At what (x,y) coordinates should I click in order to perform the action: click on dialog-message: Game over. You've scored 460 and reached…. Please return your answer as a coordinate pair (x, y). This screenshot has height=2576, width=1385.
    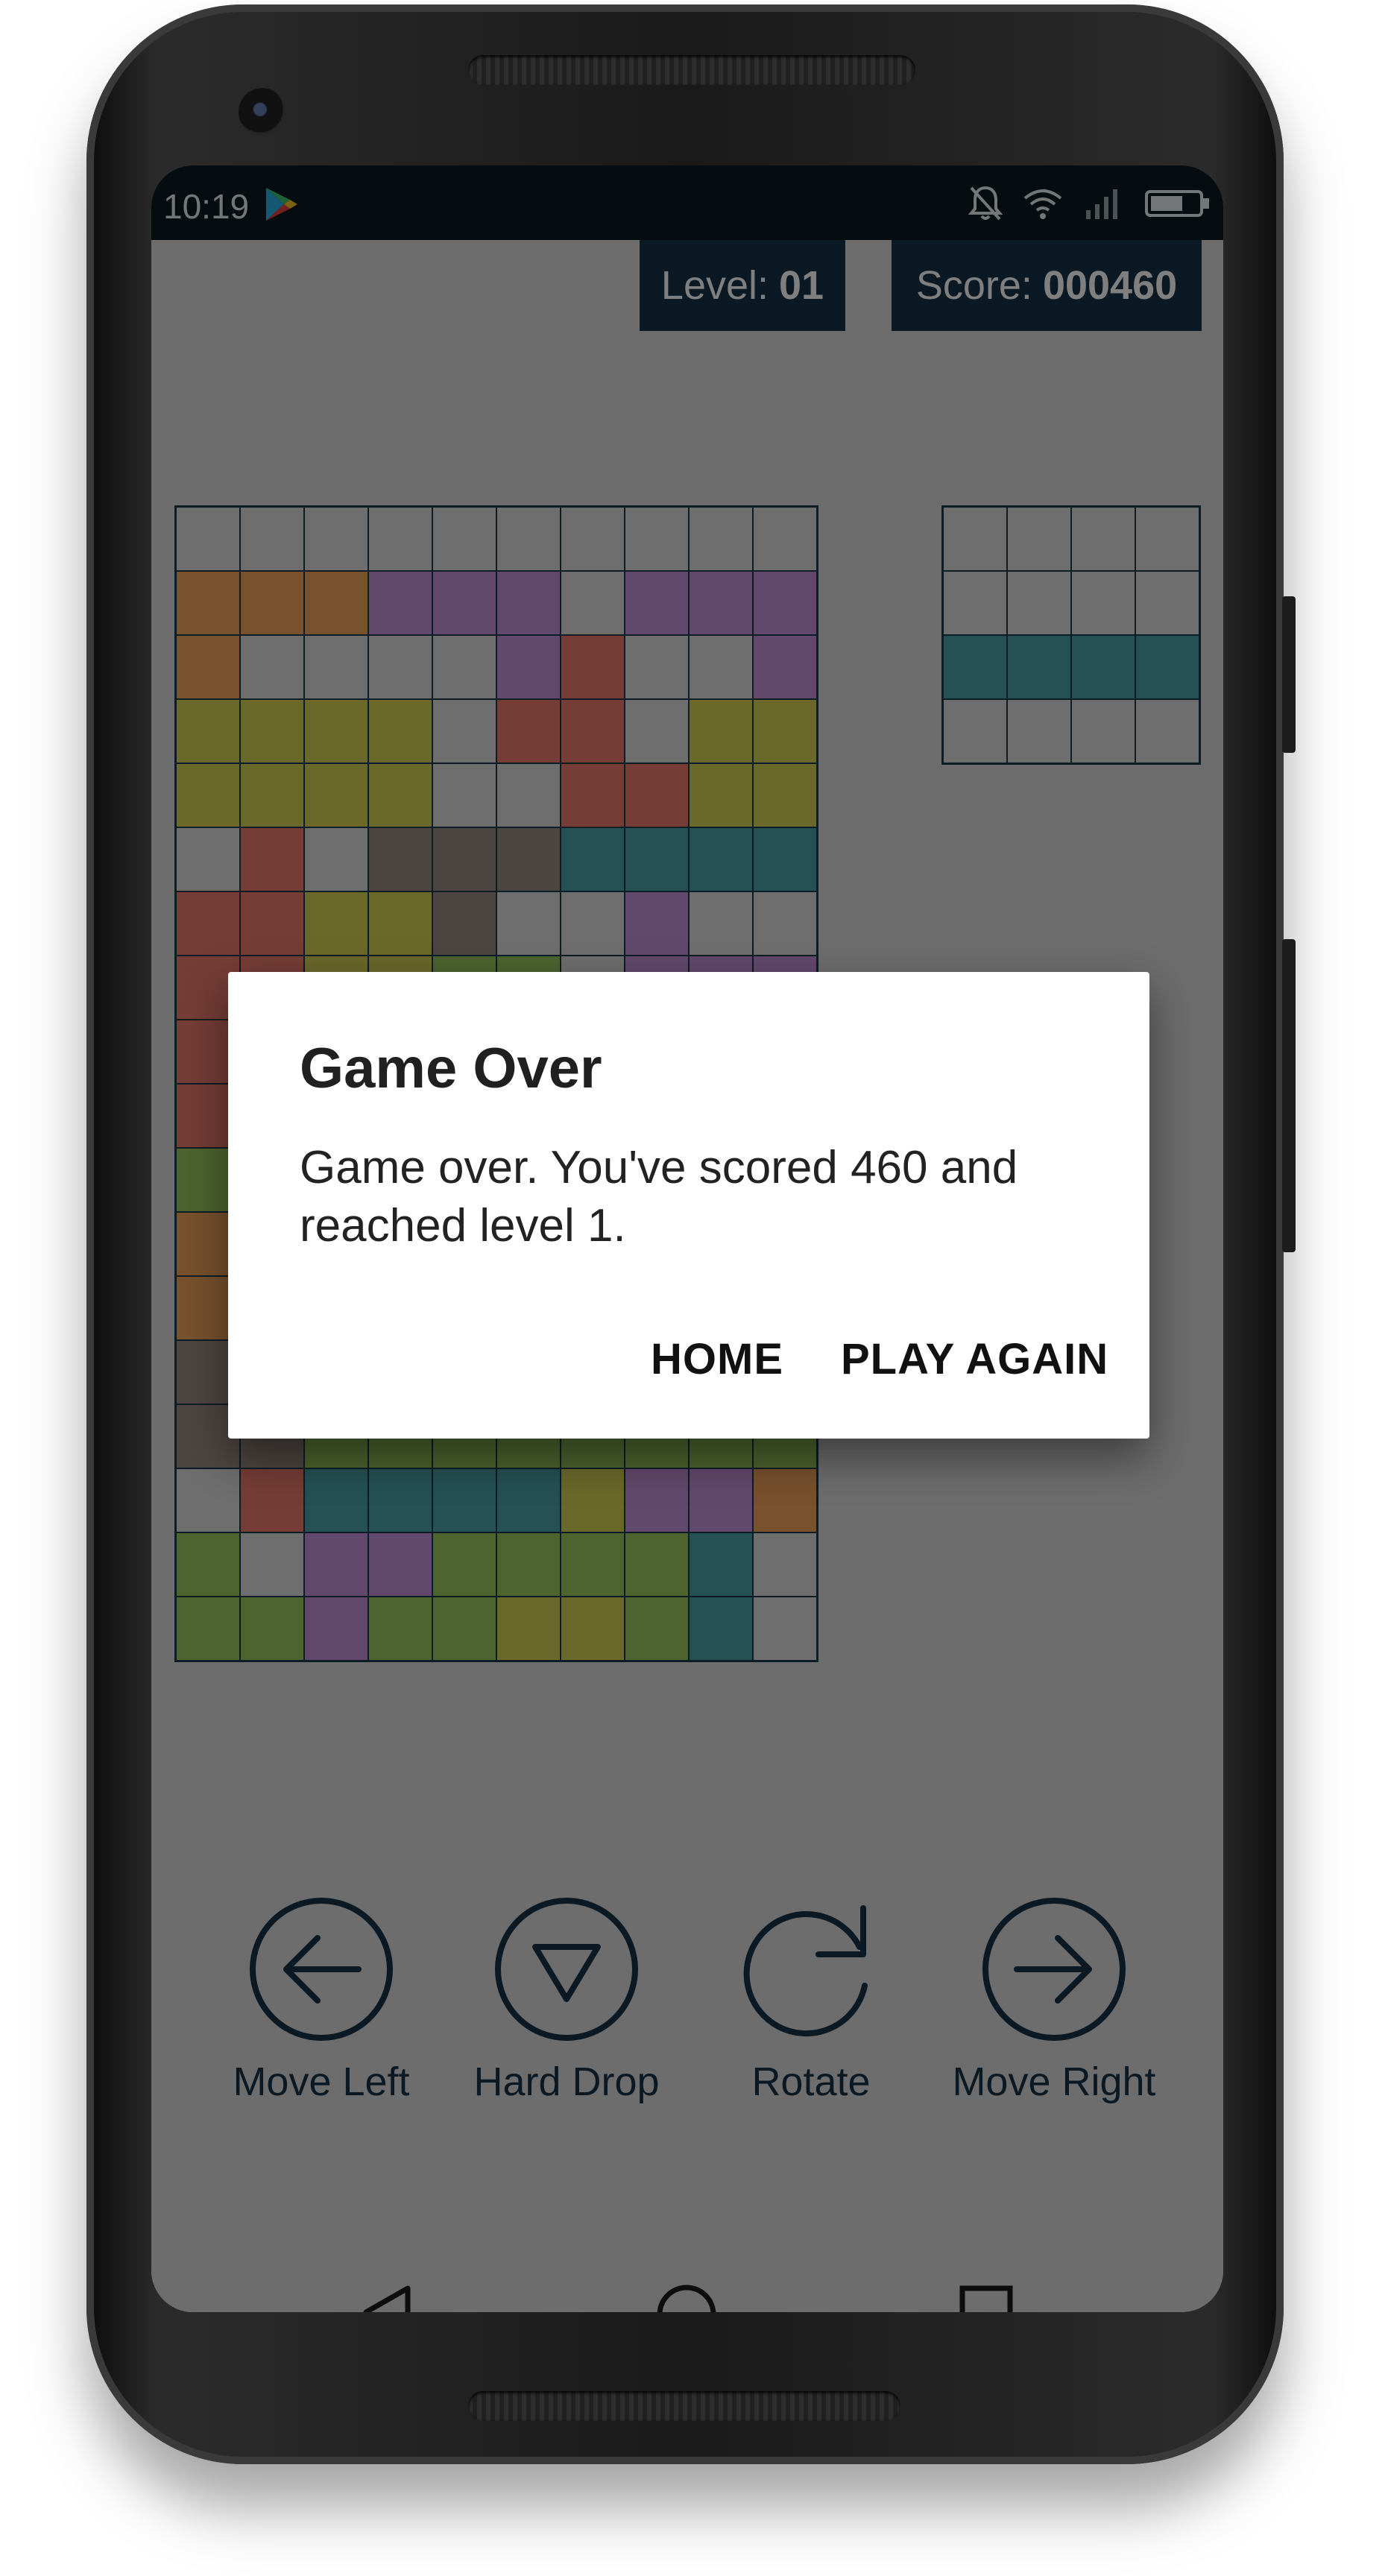
    Looking at the image, I should click on (659, 1196).